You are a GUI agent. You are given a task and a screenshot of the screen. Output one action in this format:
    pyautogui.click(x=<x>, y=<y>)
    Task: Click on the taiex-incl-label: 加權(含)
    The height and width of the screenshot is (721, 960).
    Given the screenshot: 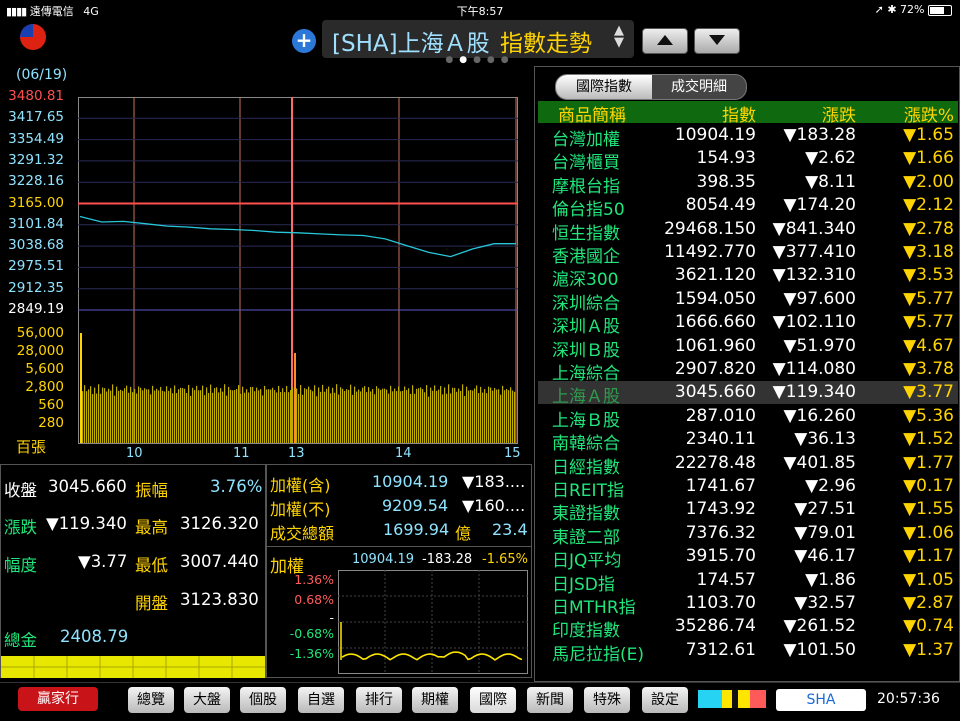 What is the action you would take?
    pyautogui.click(x=300, y=485)
    